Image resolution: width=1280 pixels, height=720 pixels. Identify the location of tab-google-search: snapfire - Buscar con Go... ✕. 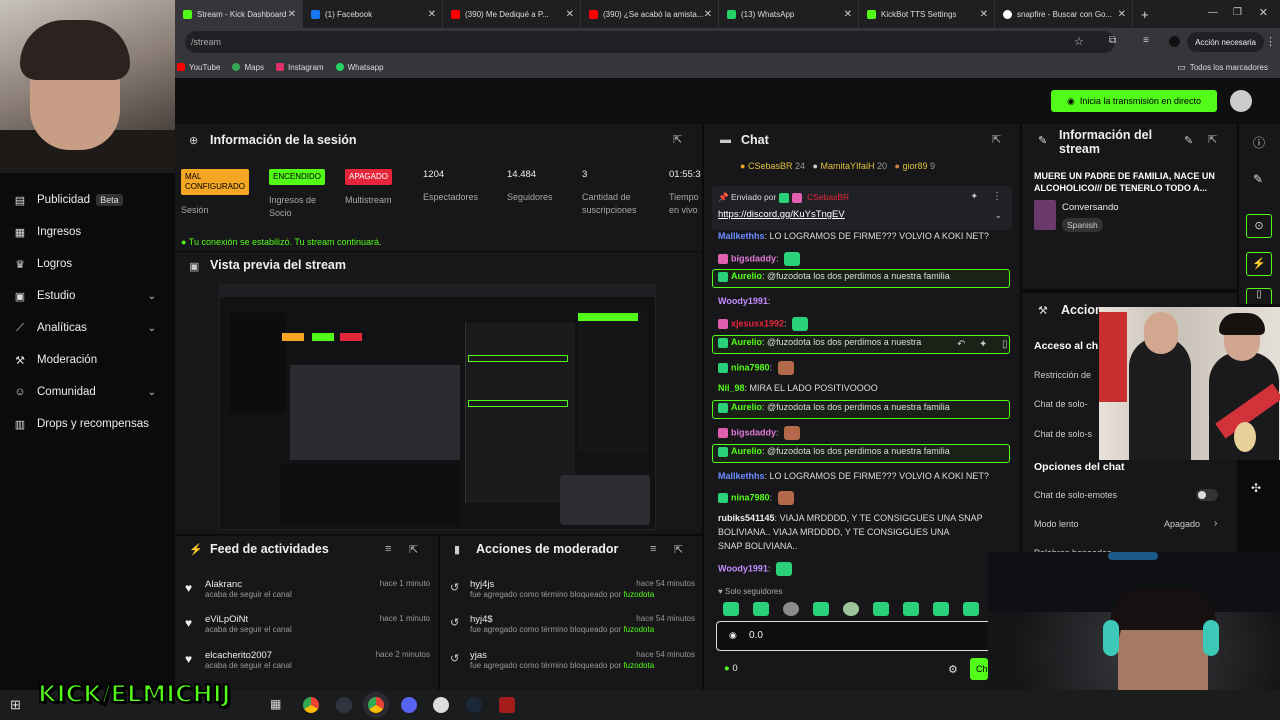
(1064, 14).